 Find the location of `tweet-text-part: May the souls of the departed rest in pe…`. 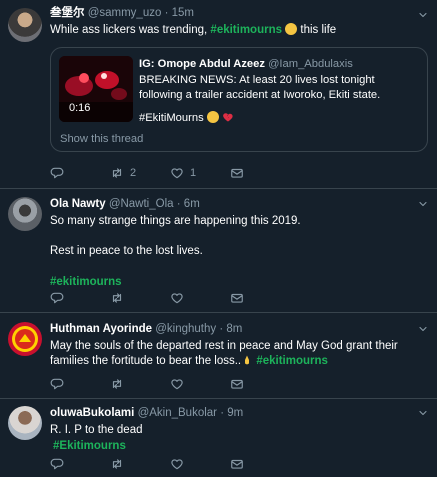

tweet-text-part: May the souls of the departed rest in pe… is located at coordinates (225, 353).